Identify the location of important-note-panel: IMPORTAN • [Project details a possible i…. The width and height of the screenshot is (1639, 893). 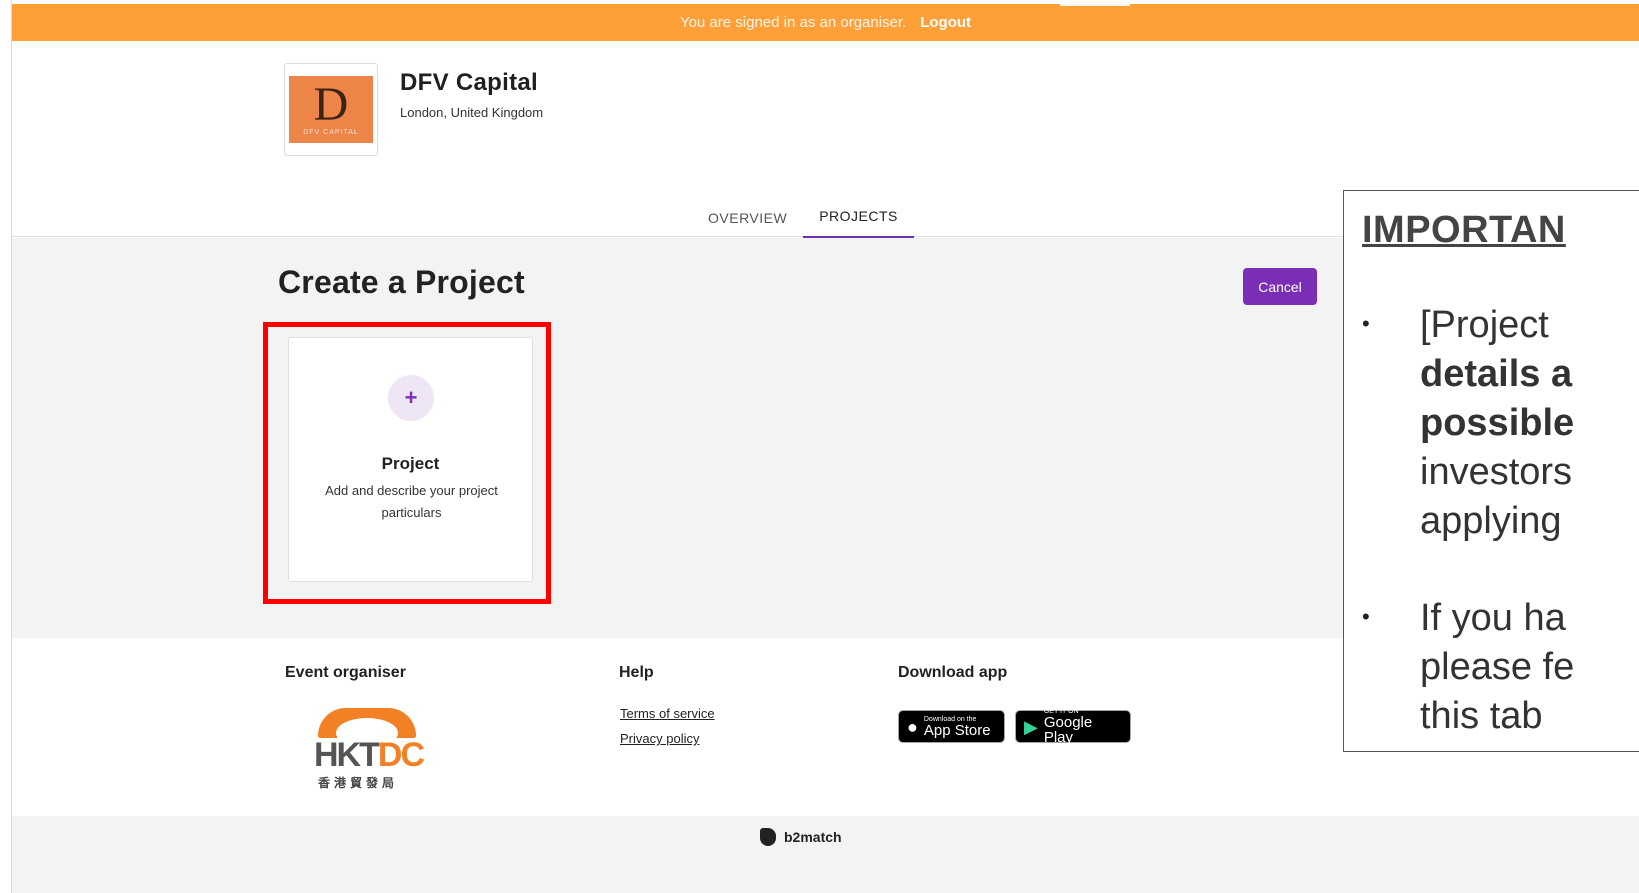
(1491, 471).